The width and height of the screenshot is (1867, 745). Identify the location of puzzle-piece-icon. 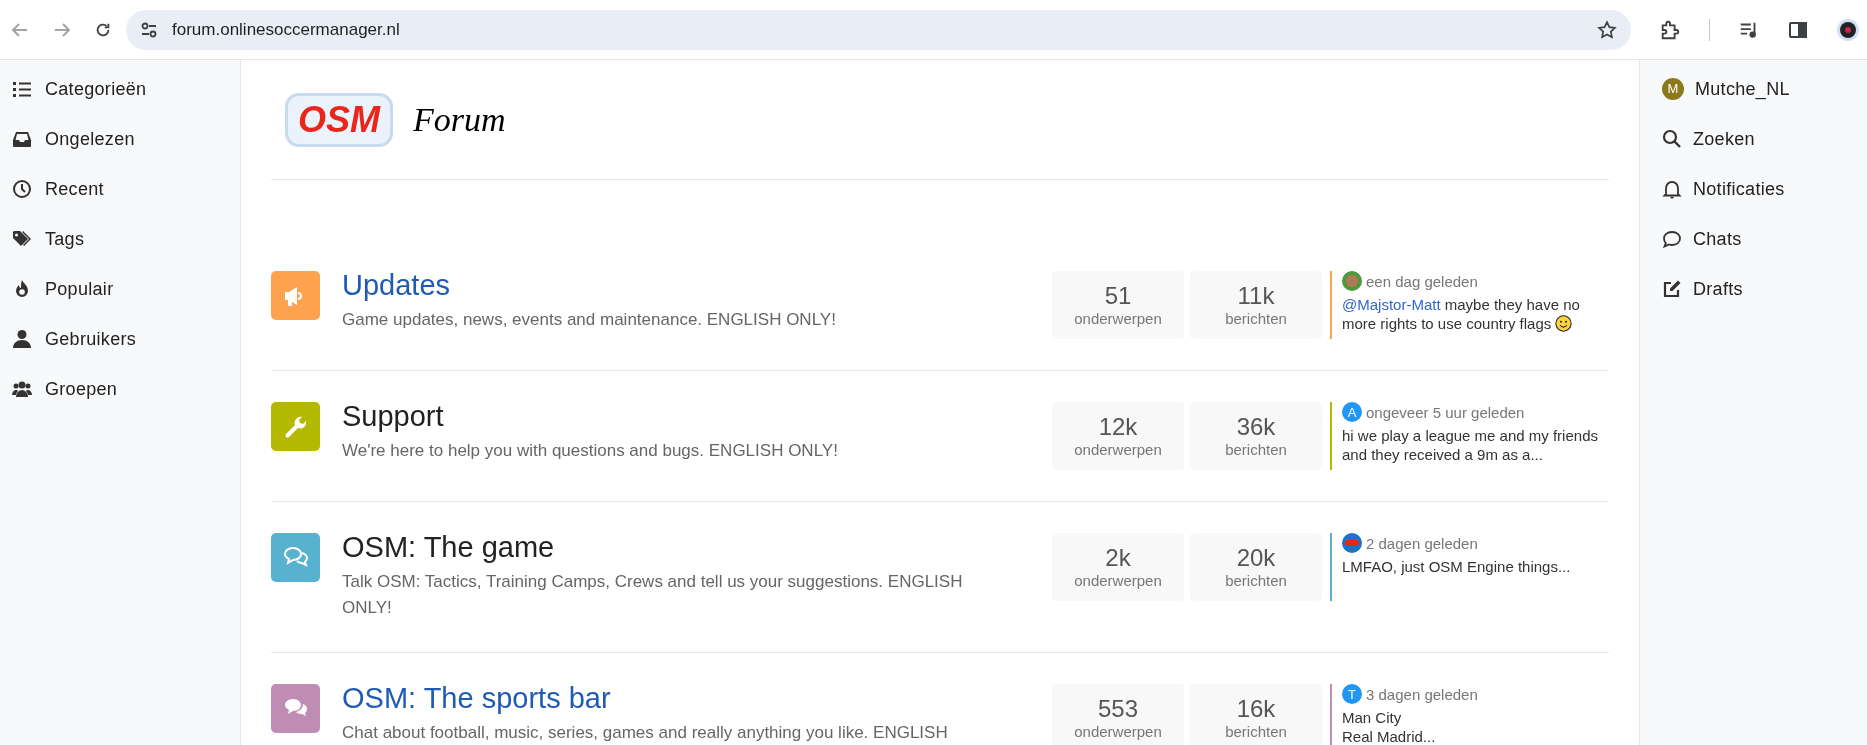
(1670, 29).